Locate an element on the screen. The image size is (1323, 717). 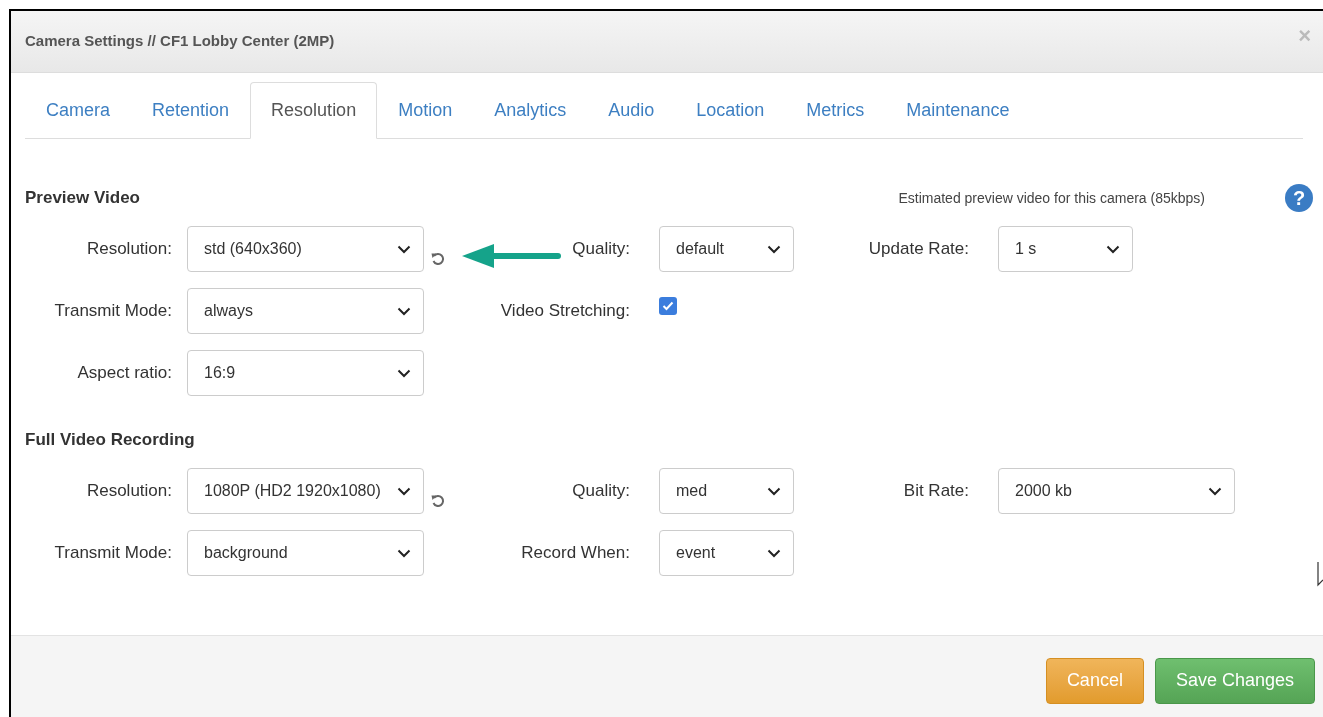
tab: Analytics is located at coordinates (530, 110).